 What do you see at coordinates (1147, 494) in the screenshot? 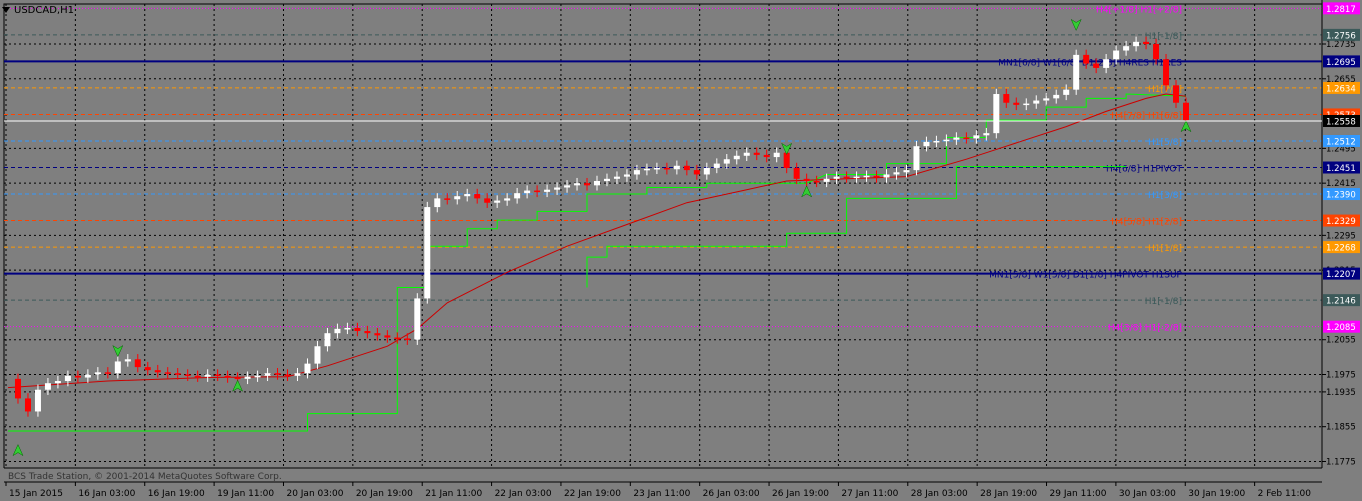
I see `x-tick-label: 30 Jan 03:00` at bounding box center [1147, 494].